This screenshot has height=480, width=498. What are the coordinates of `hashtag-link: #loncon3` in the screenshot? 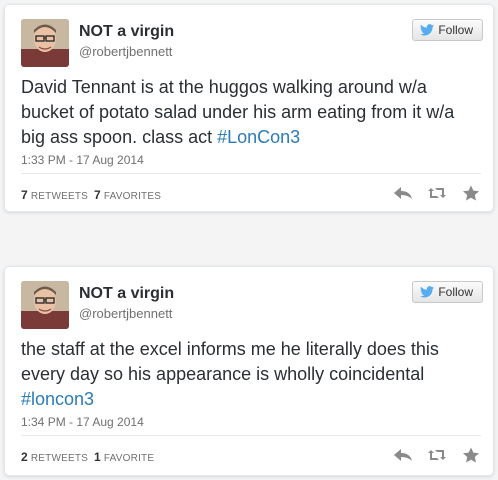 It's located at (57, 399).